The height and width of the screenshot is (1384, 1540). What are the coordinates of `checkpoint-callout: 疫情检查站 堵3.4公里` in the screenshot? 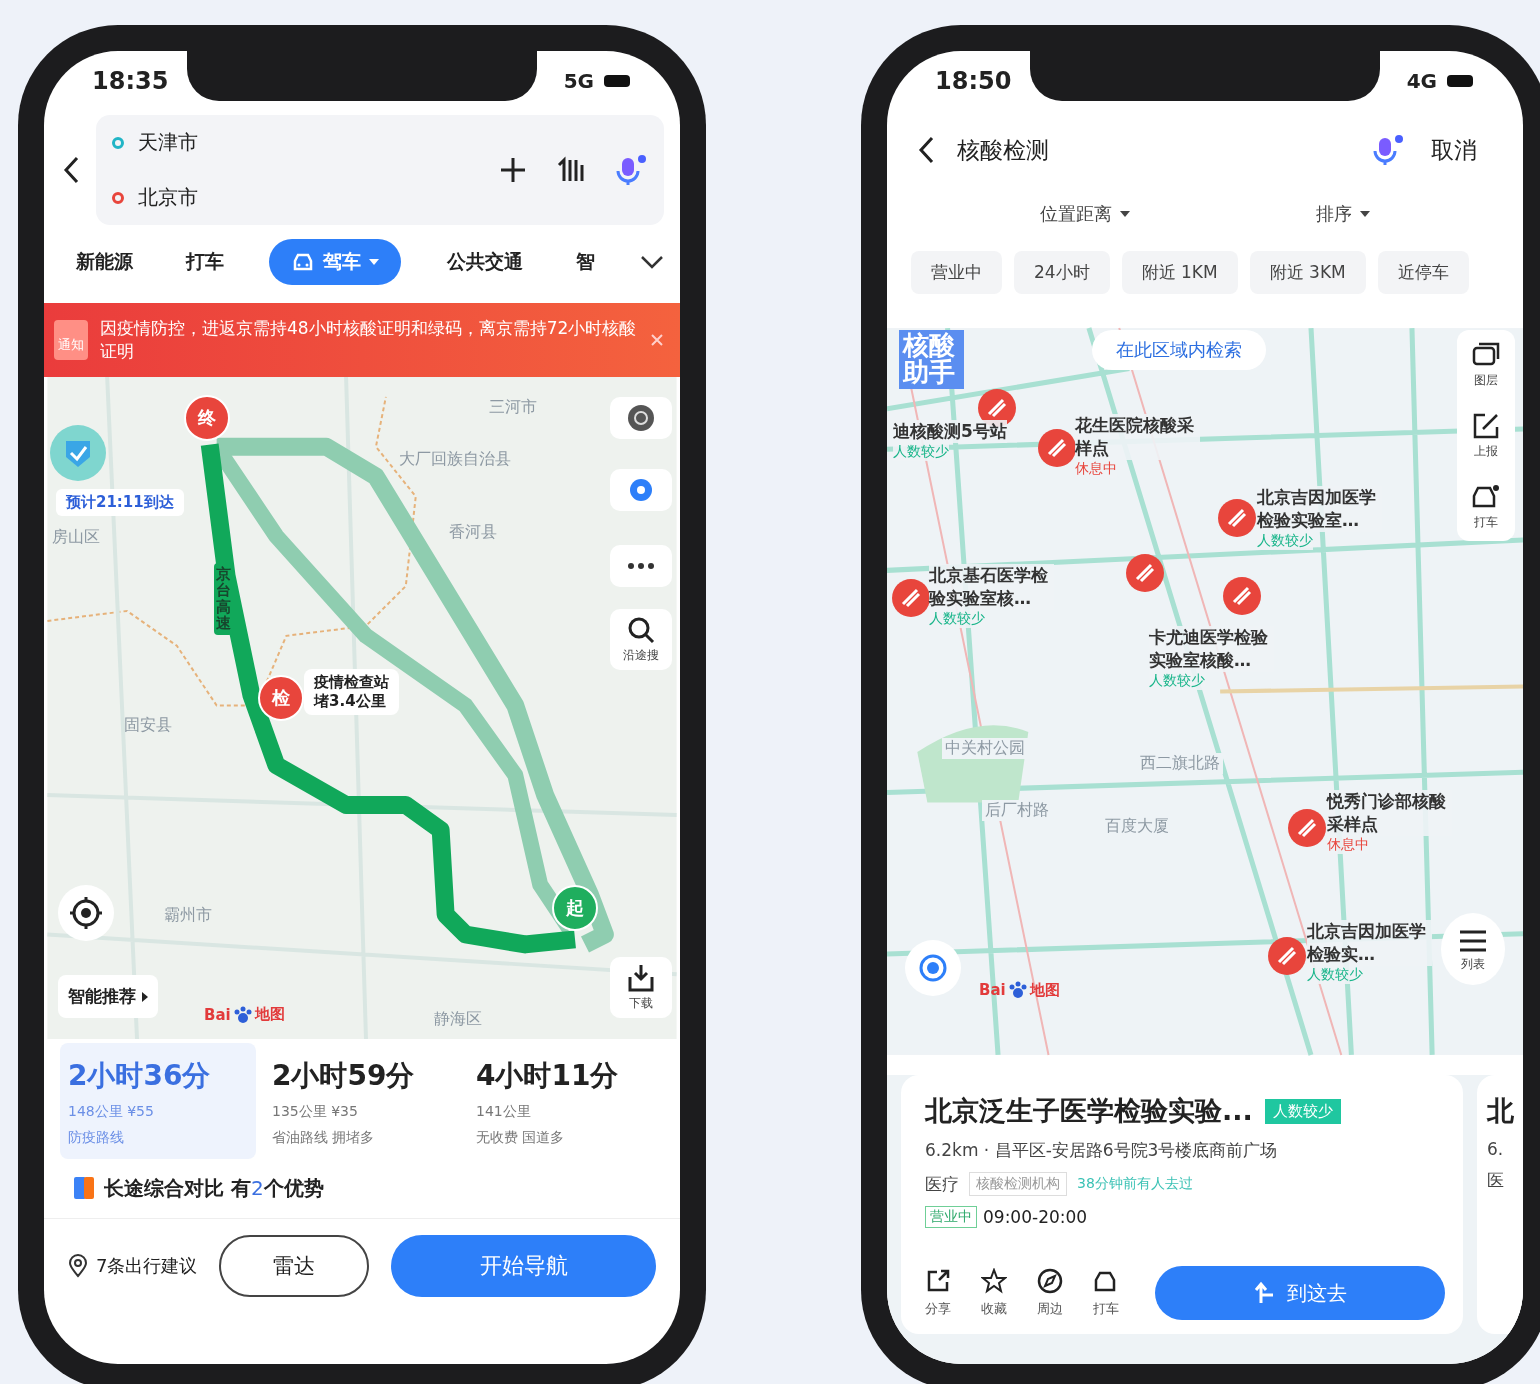 It's located at (351, 691).